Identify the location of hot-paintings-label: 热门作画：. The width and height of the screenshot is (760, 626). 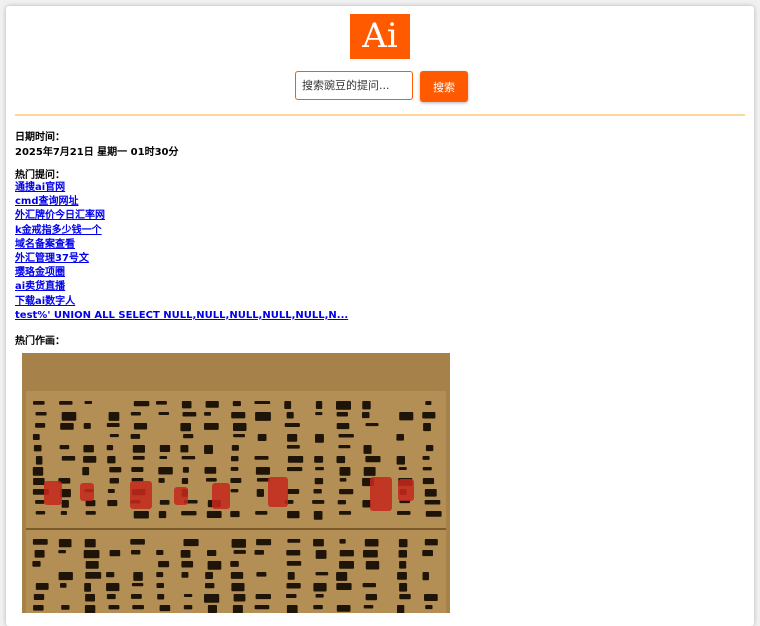
(40, 341).